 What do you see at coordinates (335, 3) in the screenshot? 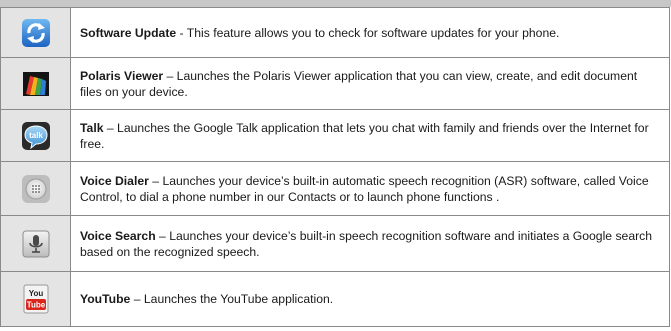
I see `table-header-bar` at bounding box center [335, 3].